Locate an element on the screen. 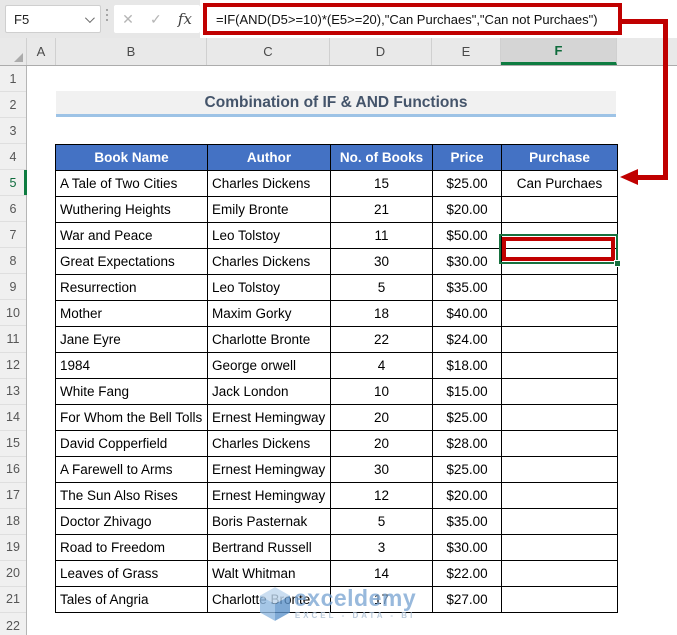 The image size is (677, 635). table-header-author: Author is located at coordinates (269, 157).